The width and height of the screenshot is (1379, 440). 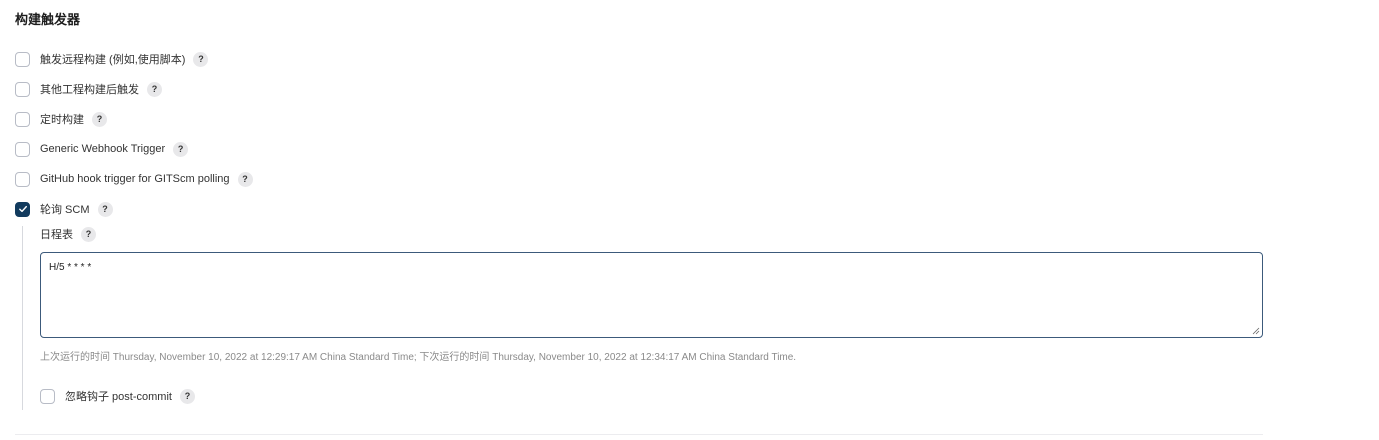 I want to click on trigger-remote-build: 触发远程构建 (例如,使用脚本) ?, so click(x=112, y=59).